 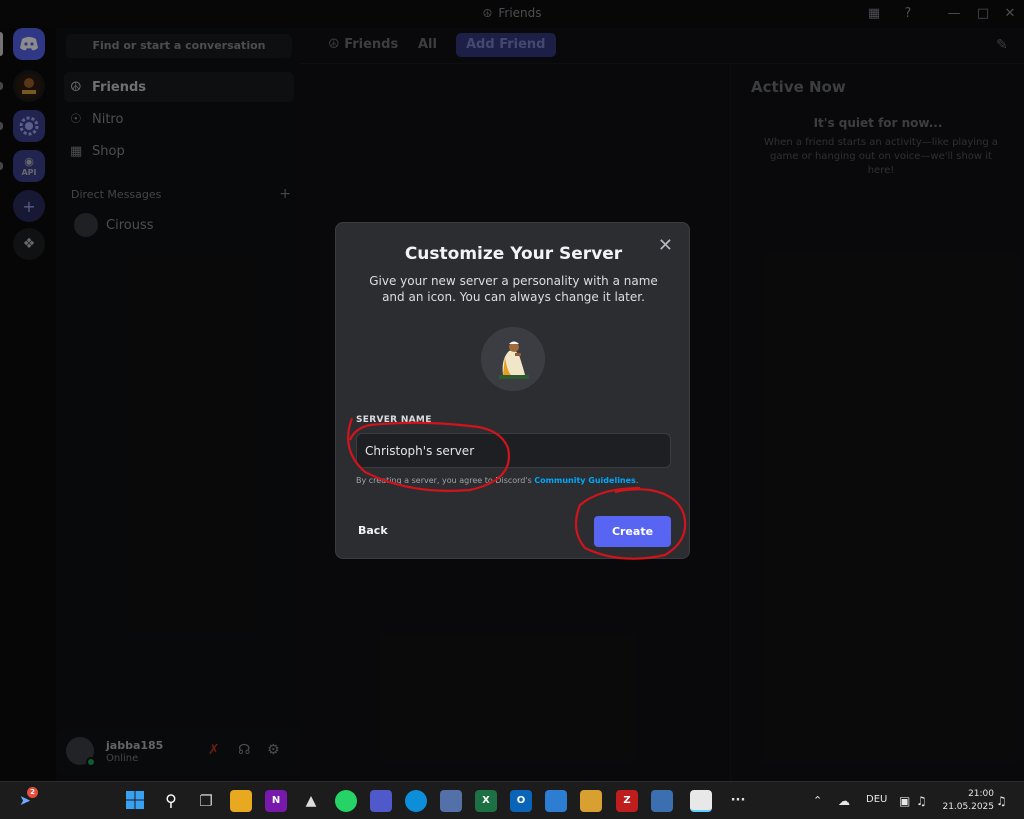 What do you see at coordinates (701, 801) in the screenshot?
I see `active-window-icon` at bounding box center [701, 801].